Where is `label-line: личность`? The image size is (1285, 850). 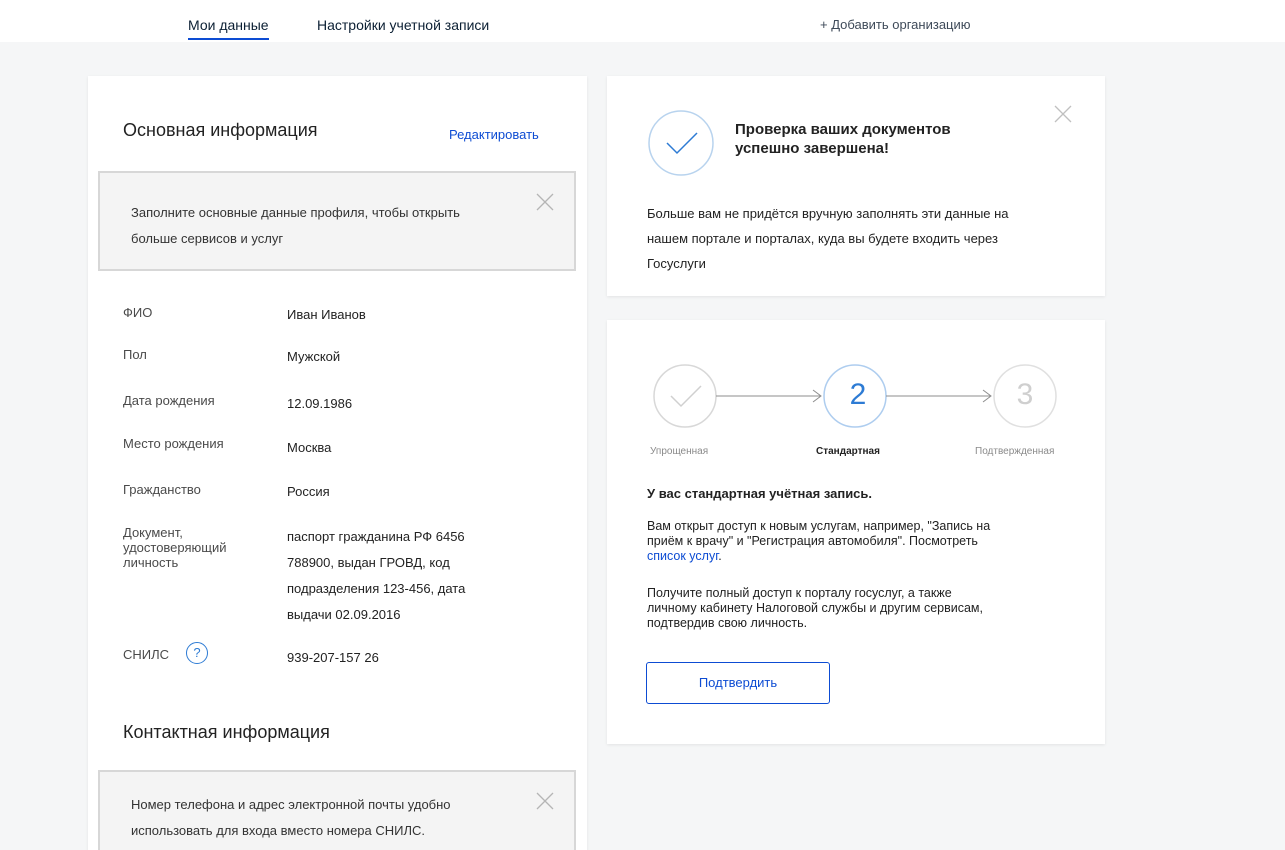
label-line: личность is located at coordinates (151, 562).